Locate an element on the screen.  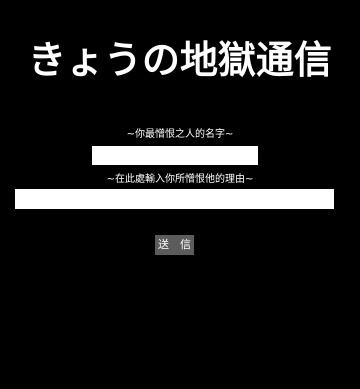
reason-label: ~在此處輸入你所憎恨他的理由~ is located at coordinates (180, 179).